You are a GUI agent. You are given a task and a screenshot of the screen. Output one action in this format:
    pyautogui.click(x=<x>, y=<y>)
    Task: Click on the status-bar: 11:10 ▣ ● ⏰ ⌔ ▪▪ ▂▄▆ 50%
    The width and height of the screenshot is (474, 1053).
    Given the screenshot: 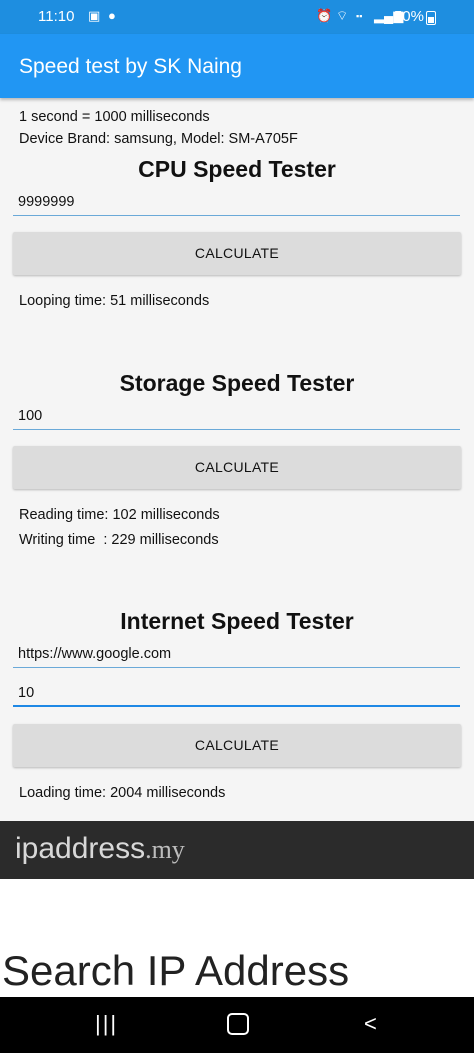 What is the action you would take?
    pyautogui.click(x=237, y=17)
    